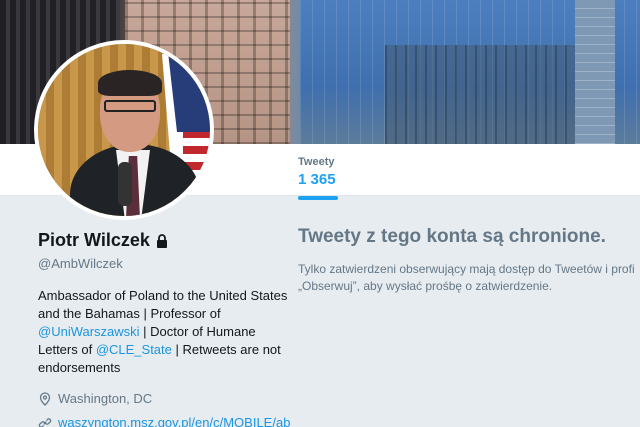 This screenshot has height=427, width=640. I want to click on lock-icon, so click(161, 240).